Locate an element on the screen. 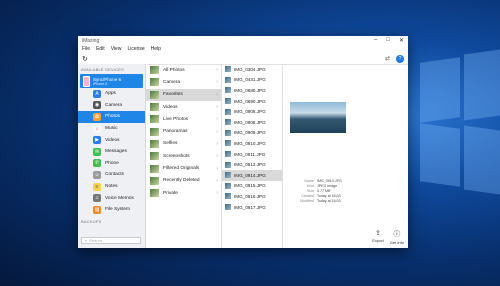  voice-memos-icon: ♫ is located at coordinates (97, 198).